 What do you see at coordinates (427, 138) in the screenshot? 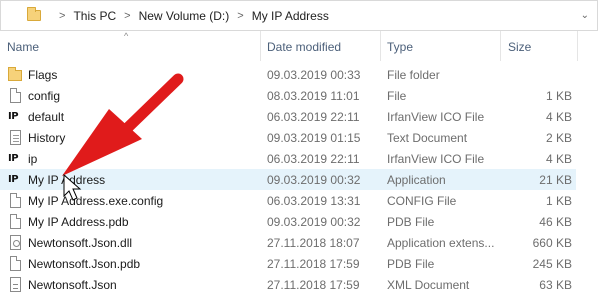
I see `file-type: Text Document` at bounding box center [427, 138].